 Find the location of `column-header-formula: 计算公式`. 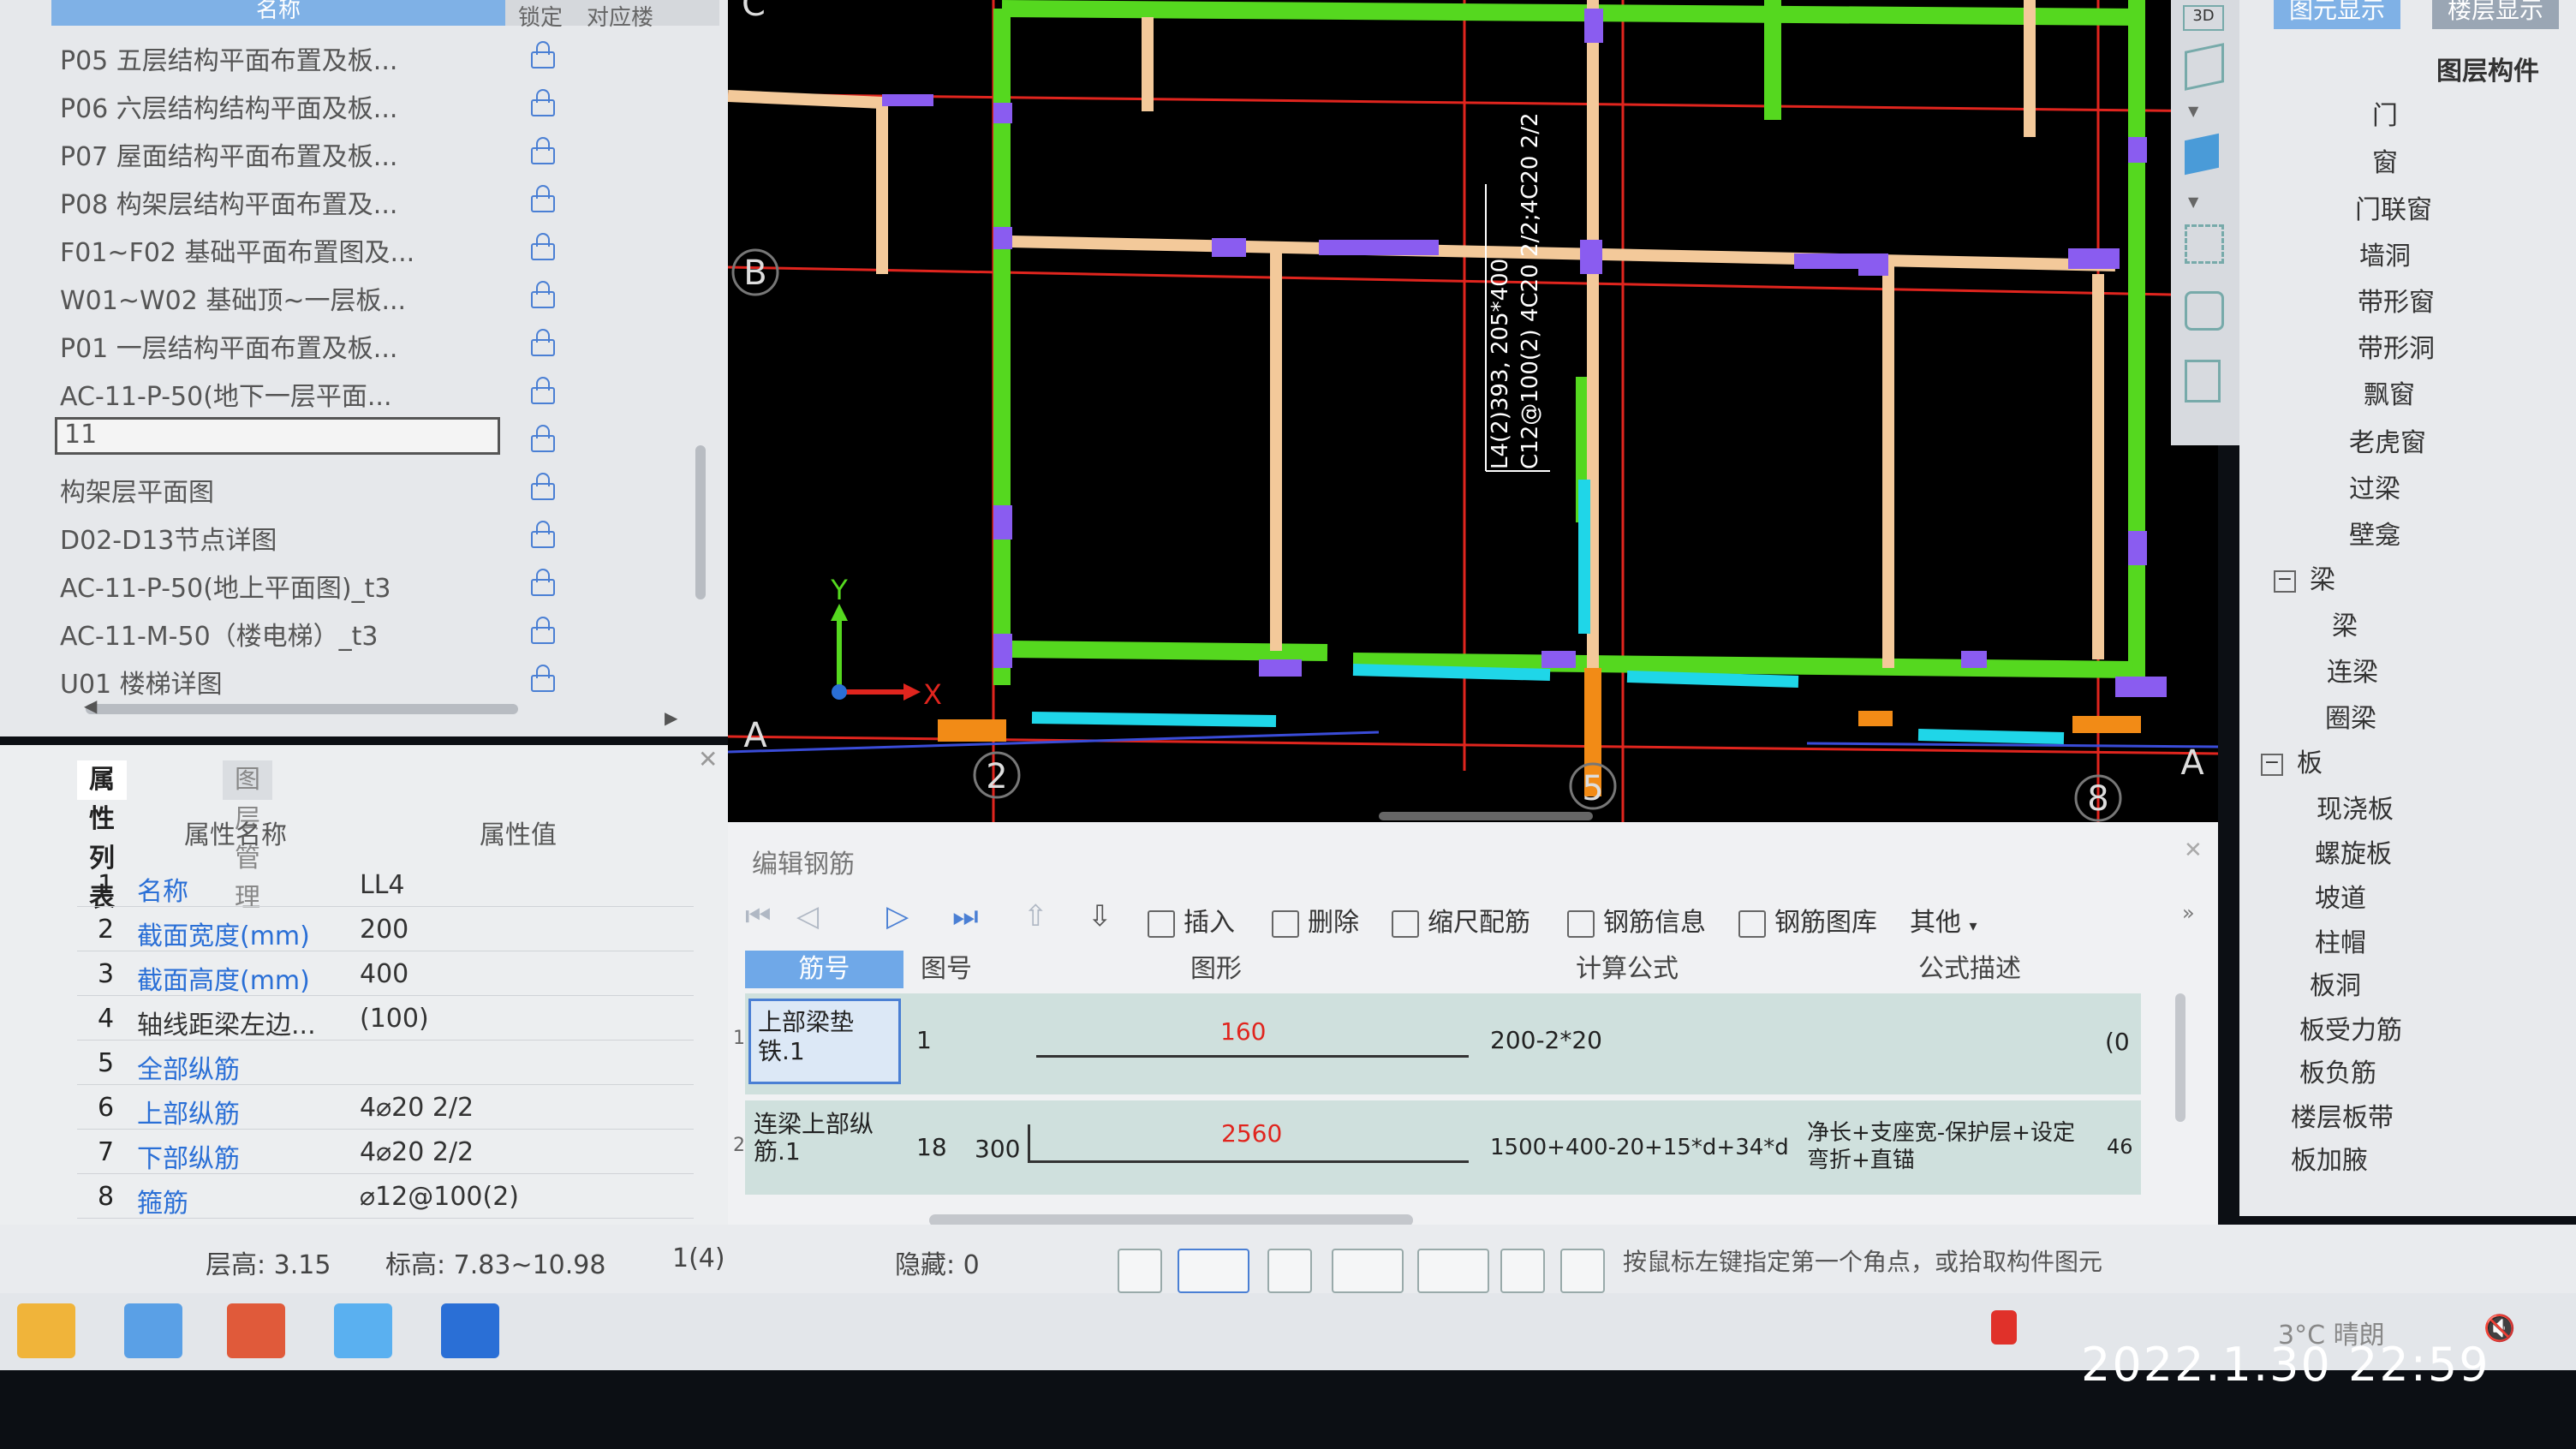

column-header-formula: 计算公式 is located at coordinates (1627, 969).